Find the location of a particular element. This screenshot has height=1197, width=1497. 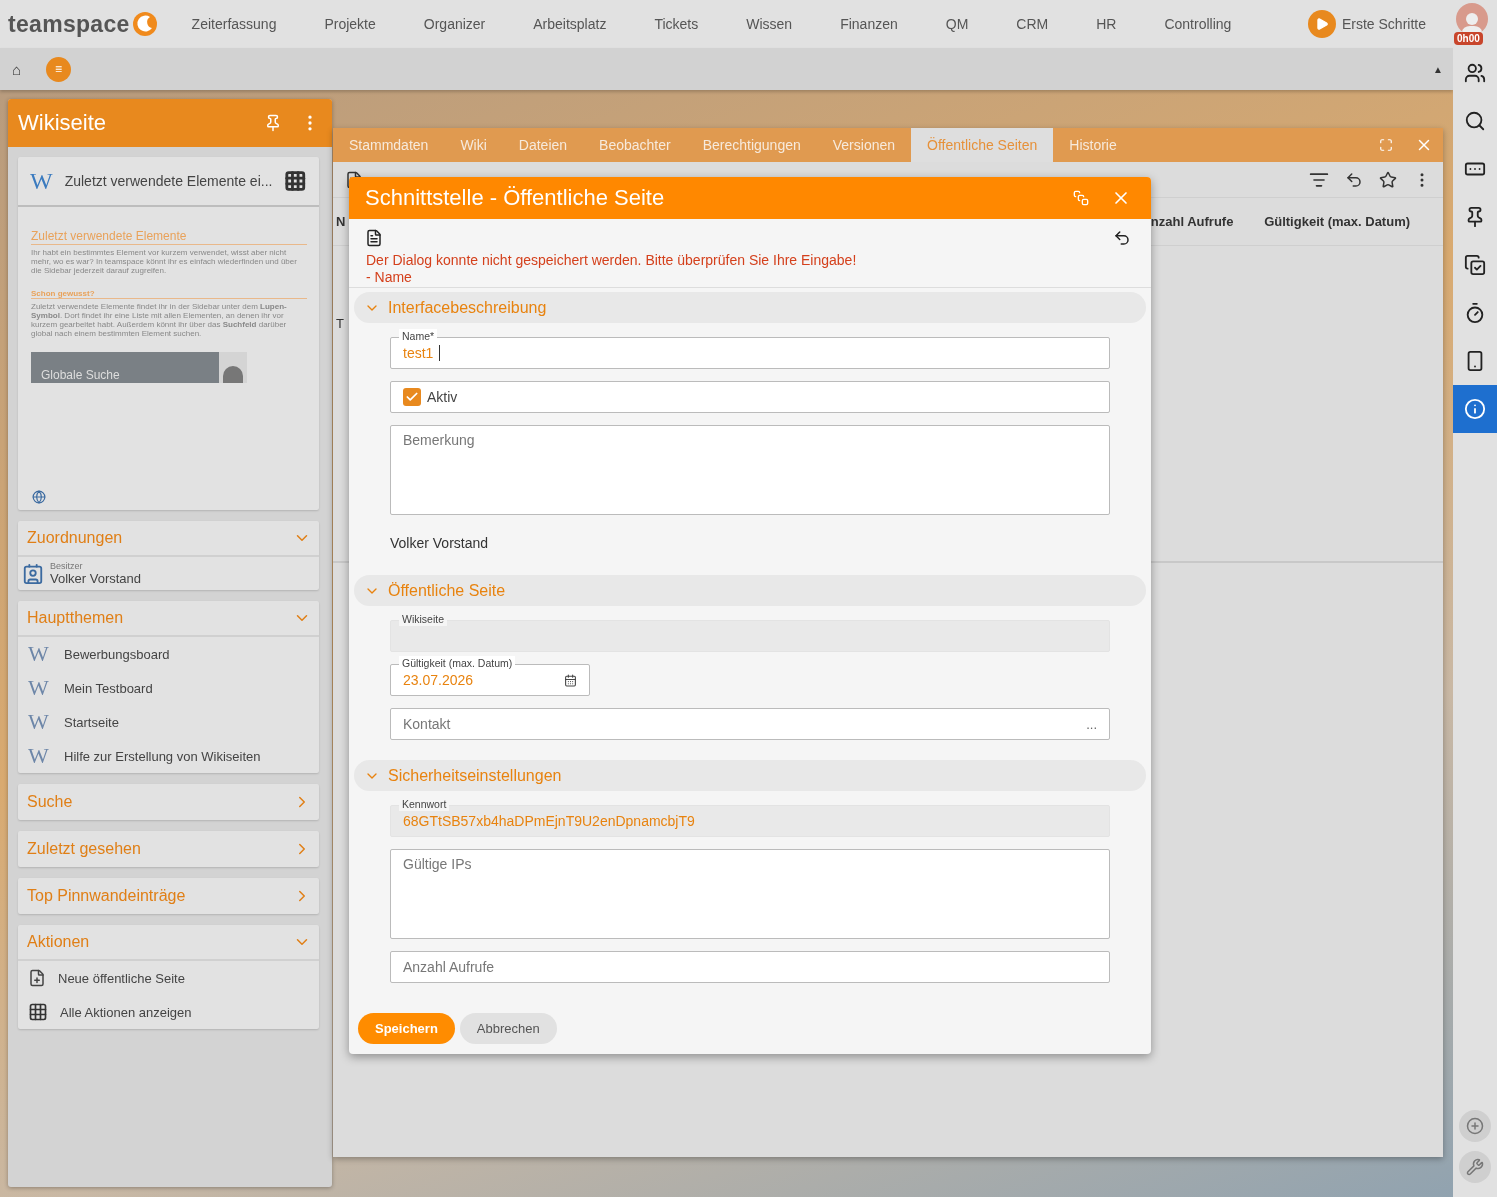

logo-swirl-icon is located at coordinates (144, 24).